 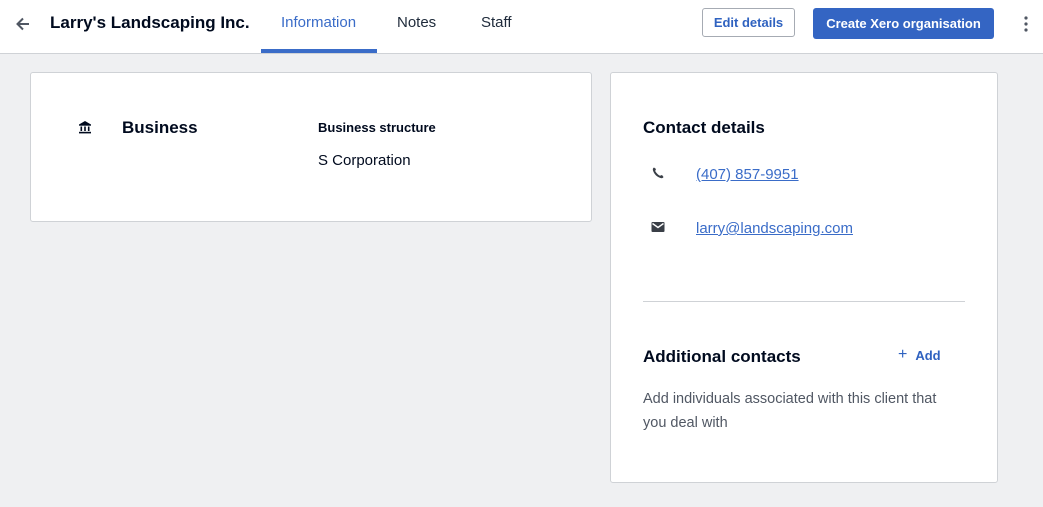 What do you see at coordinates (747, 174) in the screenshot?
I see `phone-link: (407) 857-9951` at bounding box center [747, 174].